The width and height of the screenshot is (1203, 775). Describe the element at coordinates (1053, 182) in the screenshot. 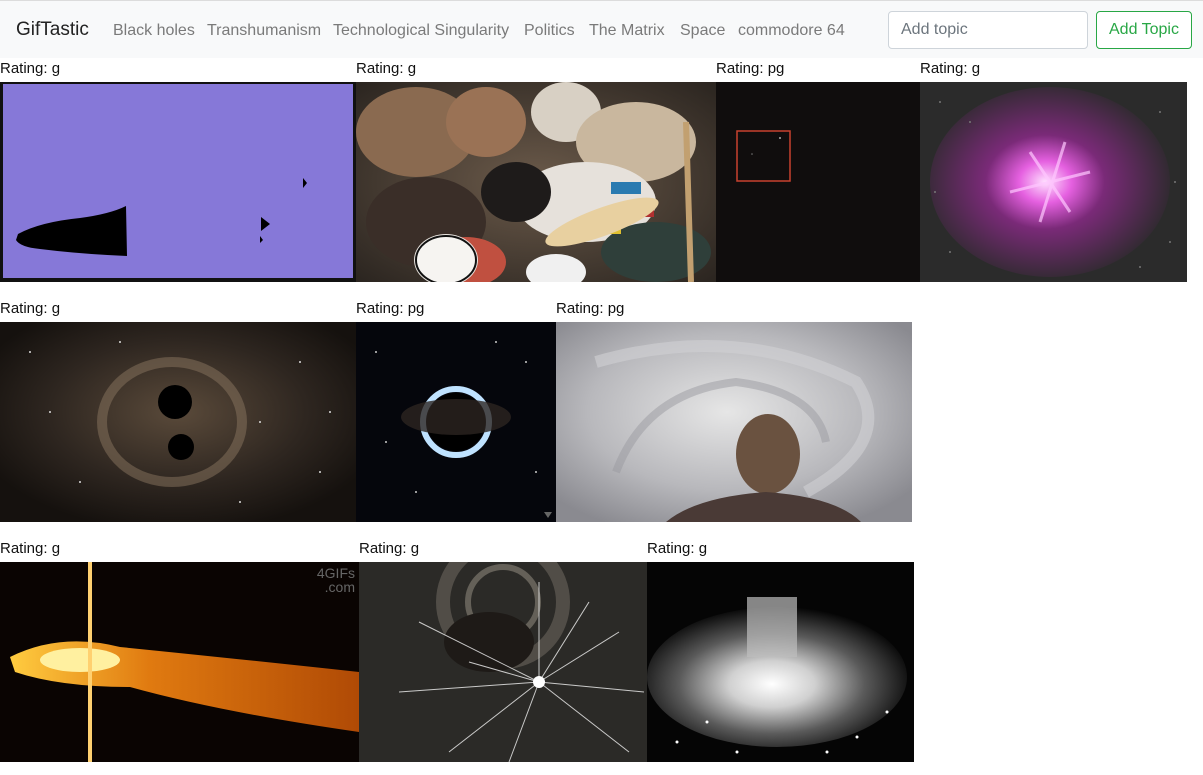

I see `gif-image-pink-energy` at that location.